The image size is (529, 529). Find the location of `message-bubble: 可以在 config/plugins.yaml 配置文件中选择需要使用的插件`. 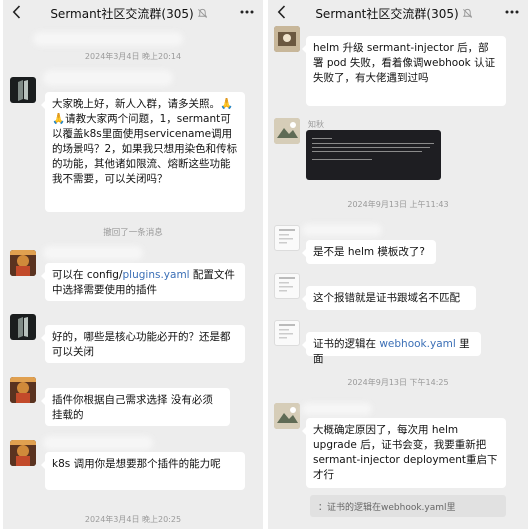

message-bubble: 可以在 config/plugins.yaml 配置文件中选择需要使用的插件 is located at coordinates (143, 282).